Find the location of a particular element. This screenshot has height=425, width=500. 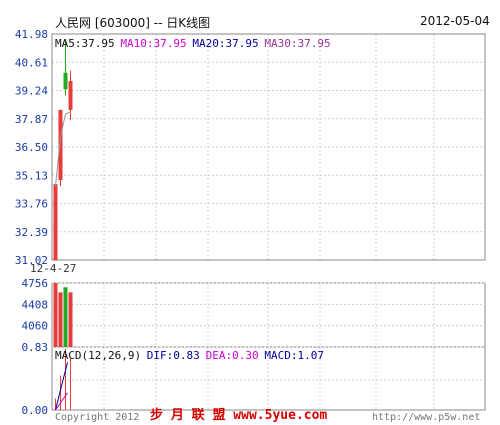

price-tick-label: 33.76 is located at coordinates (31, 204).